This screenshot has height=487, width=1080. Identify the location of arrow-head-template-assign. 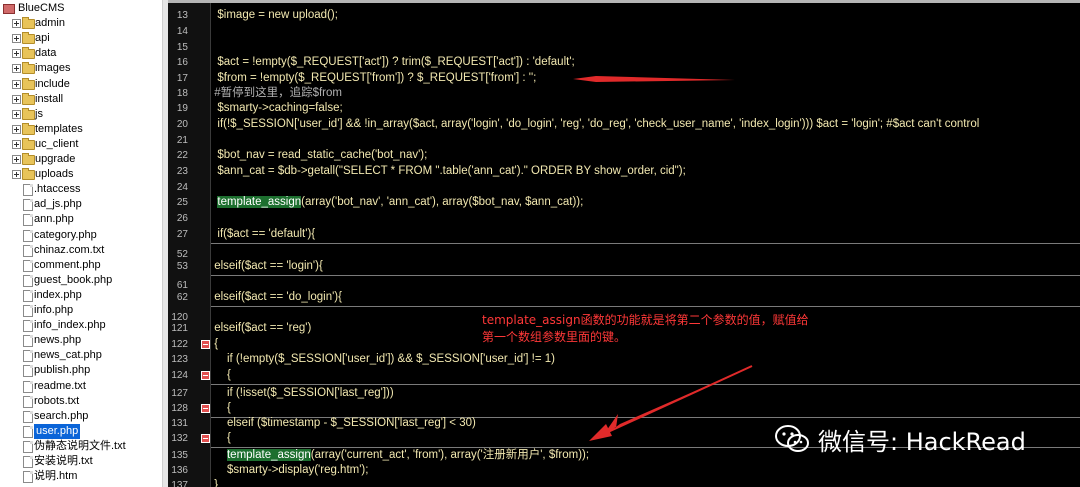
(600, 432).